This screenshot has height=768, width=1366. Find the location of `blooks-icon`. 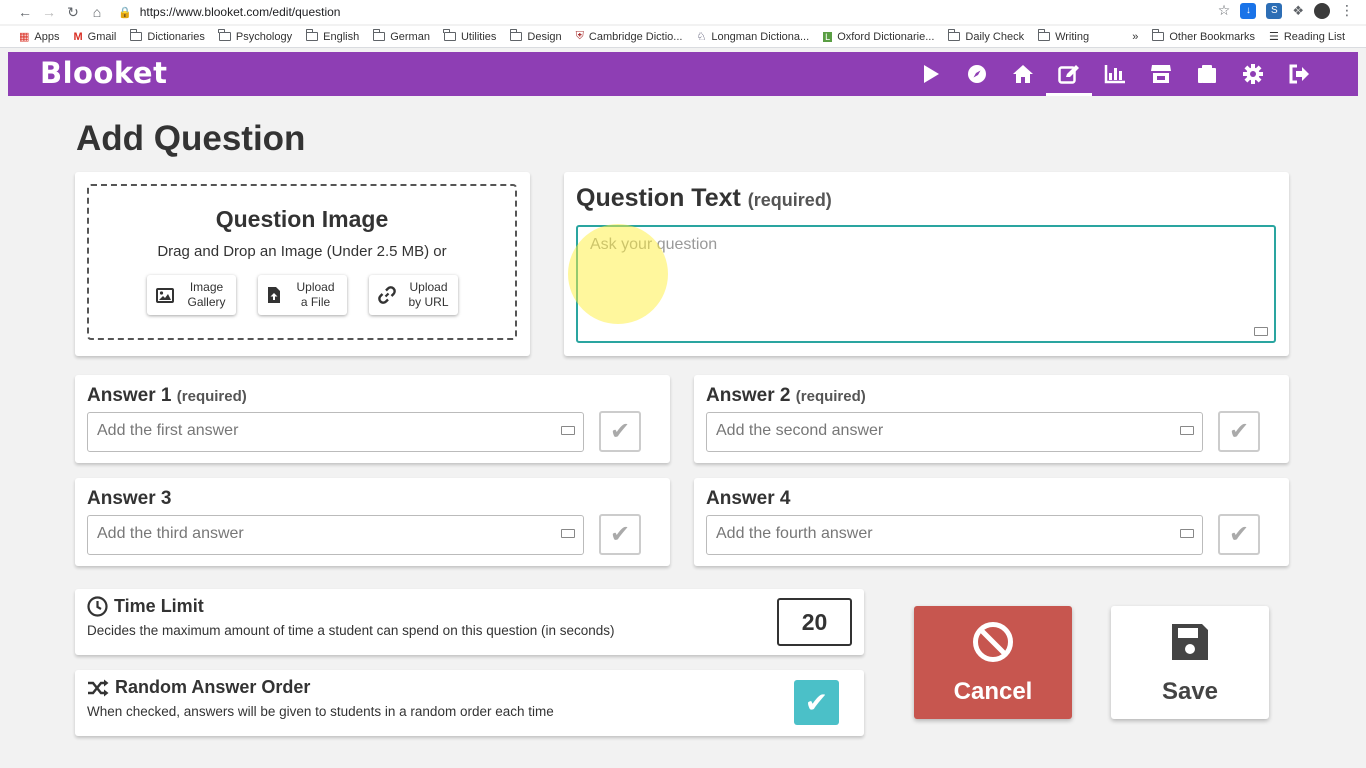

blooks-icon is located at coordinates (1207, 74).